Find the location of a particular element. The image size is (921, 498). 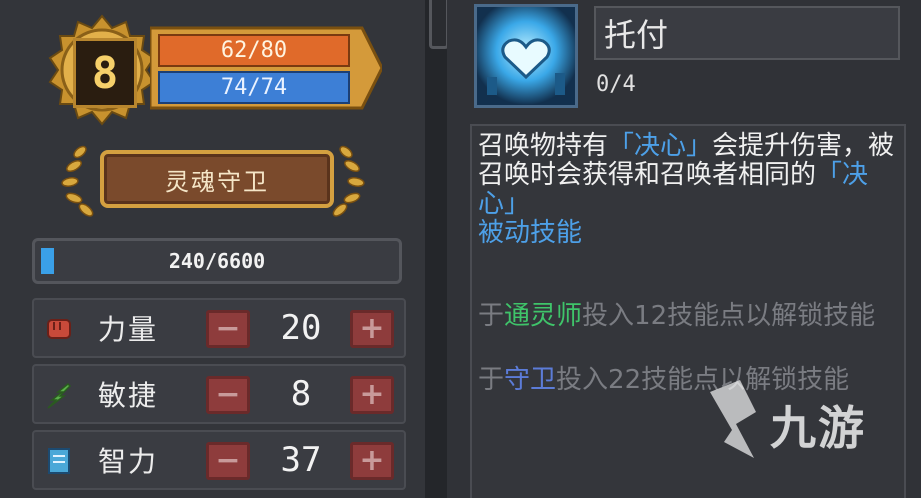

character-title: 灵魂守卫 is located at coordinates (217, 179).